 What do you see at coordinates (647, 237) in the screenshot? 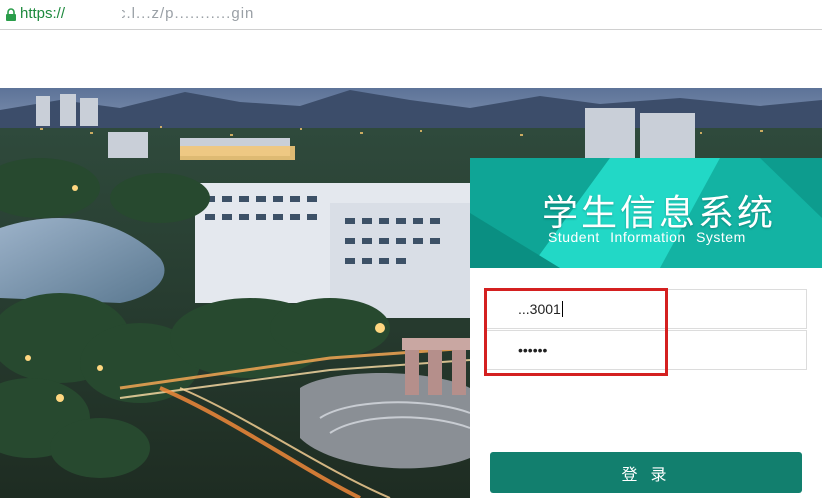
I see `banner-subtitle: Student Information System` at bounding box center [647, 237].